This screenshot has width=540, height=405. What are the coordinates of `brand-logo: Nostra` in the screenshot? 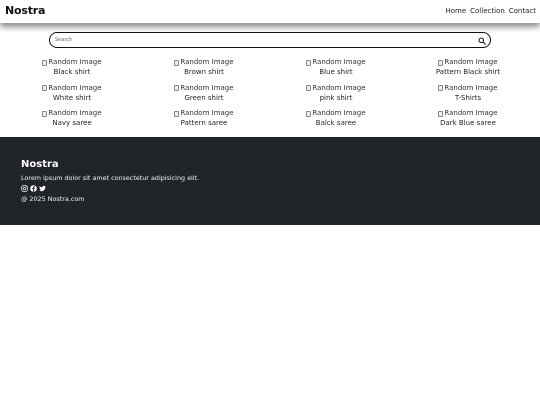 It's located at (25, 10).